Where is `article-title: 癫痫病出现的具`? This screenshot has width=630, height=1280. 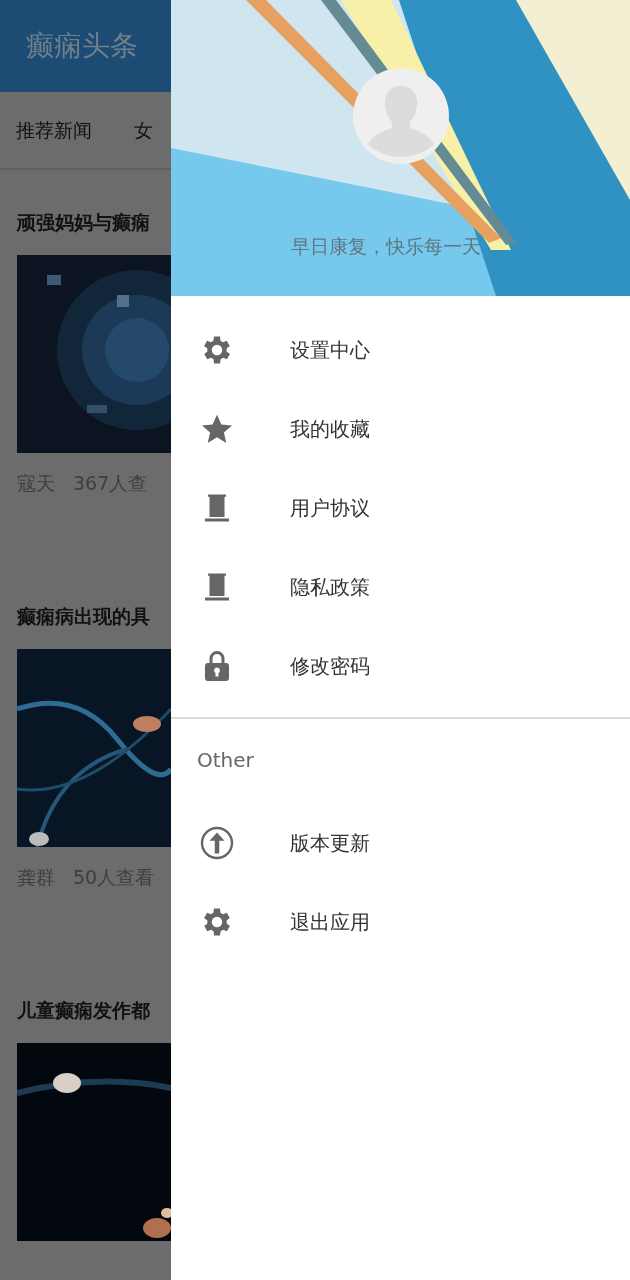
article-title: 癫痫病出现的具 is located at coordinates (94, 616).